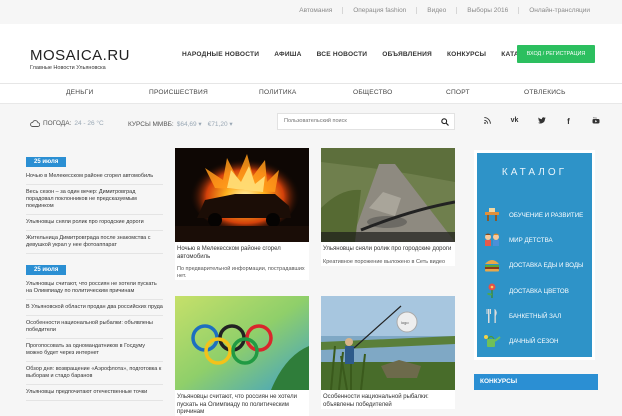 The height and width of the screenshot is (416, 622). What do you see at coordinates (595, 121) in the screenshot?
I see `youtube-icon: You` at bounding box center [595, 121].